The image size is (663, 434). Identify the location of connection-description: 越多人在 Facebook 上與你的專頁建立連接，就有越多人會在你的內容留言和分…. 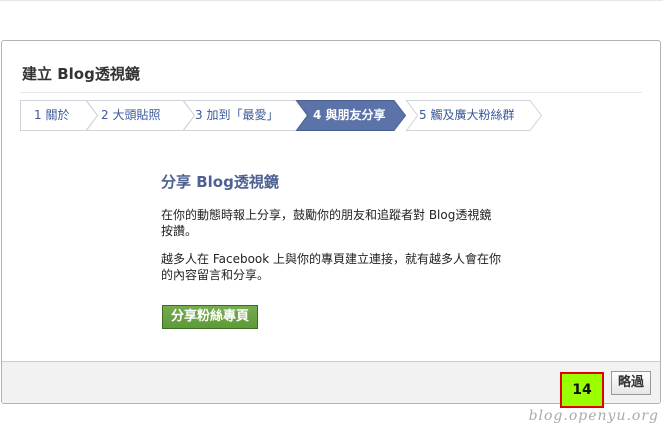
(331, 267).